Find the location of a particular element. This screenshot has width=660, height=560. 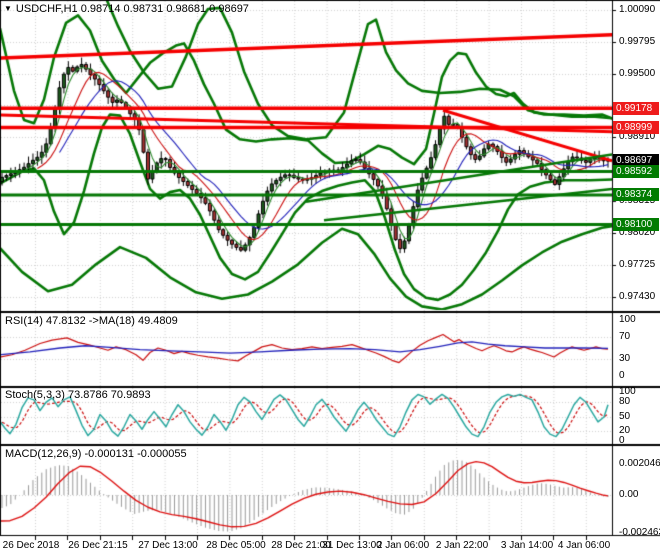

stoch-scale-label: 50 is located at coordinates (625, 416).